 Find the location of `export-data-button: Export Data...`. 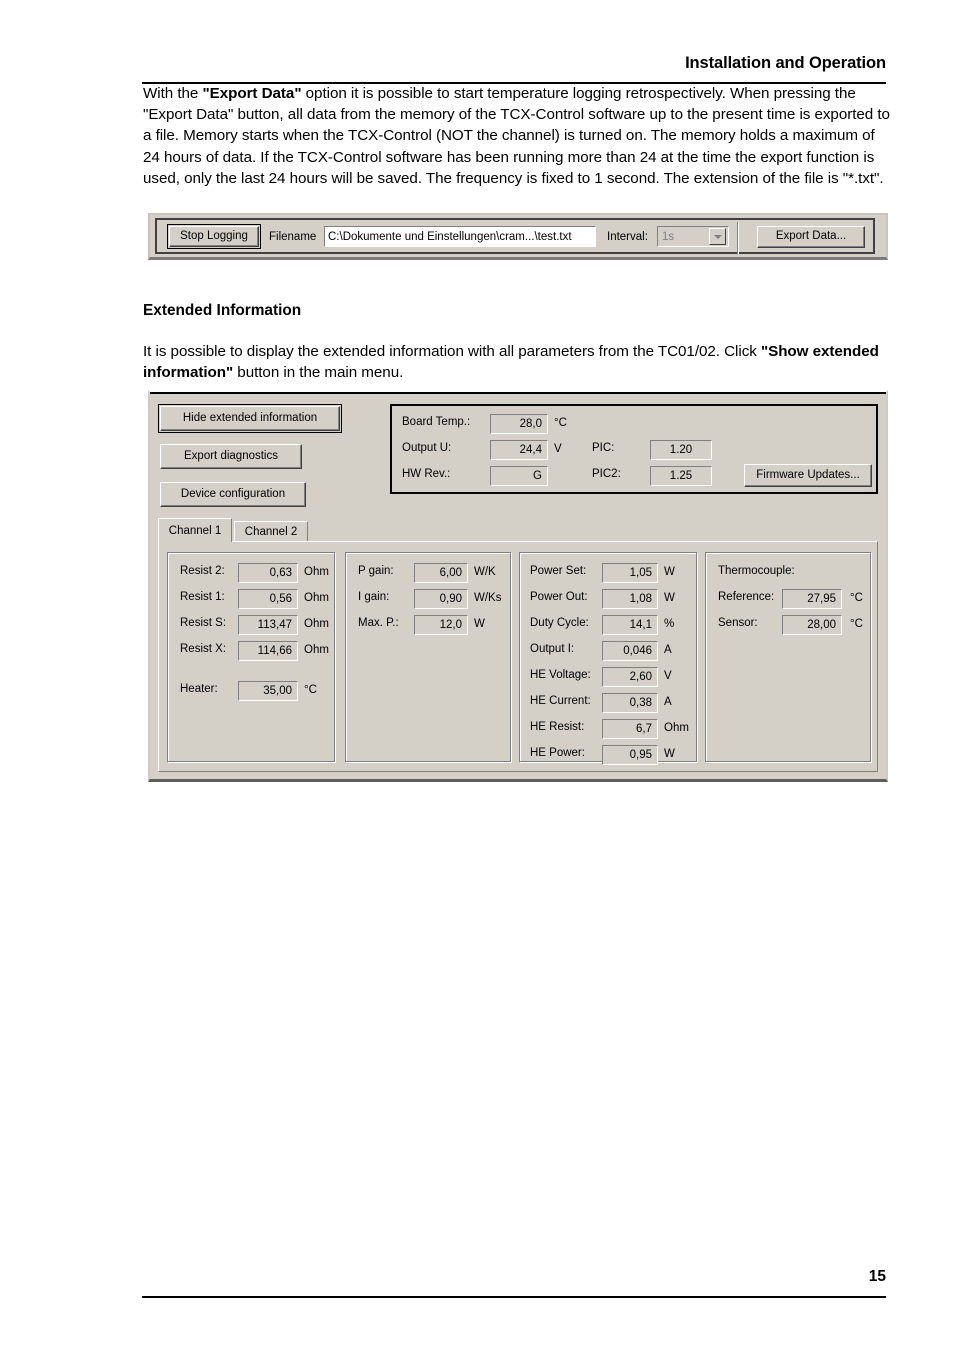

export-data-button: Export Data... is located at coordinates (811, 237).